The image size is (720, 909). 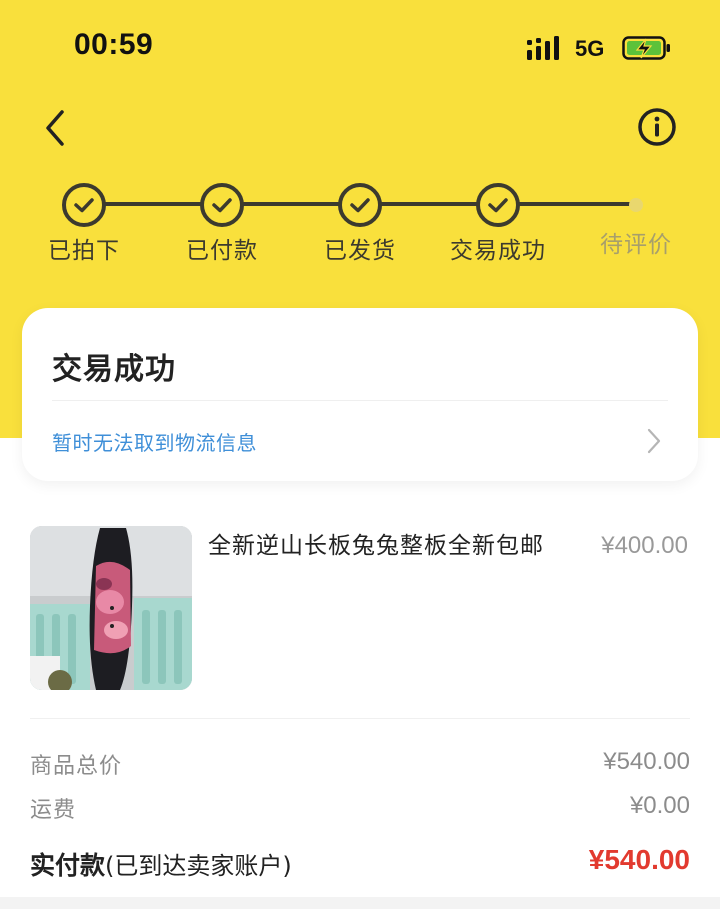 I want to click on back-button, so click(x=56, y=128).